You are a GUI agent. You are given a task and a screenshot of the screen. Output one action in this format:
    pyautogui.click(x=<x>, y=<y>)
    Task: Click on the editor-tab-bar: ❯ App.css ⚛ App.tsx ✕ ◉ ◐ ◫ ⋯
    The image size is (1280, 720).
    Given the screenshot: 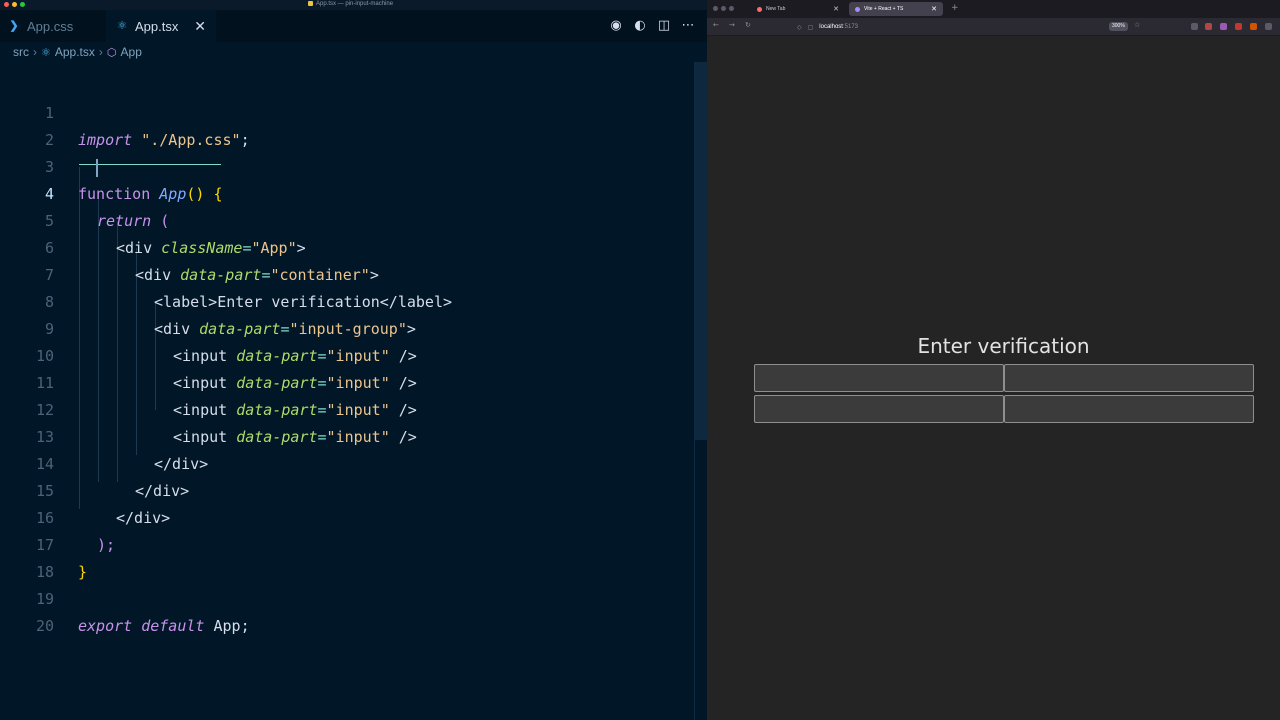 What is the action you would take?
    pyautogui.click(x=353, y=26)
    